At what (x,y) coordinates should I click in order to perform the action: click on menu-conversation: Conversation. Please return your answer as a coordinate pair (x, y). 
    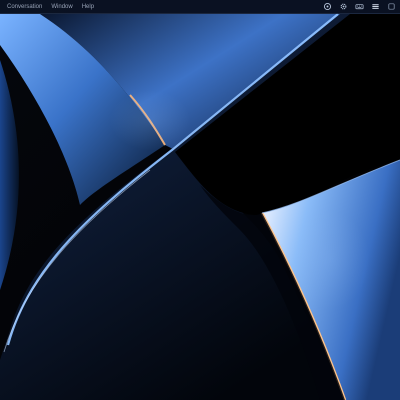
    Looking at the image, I should click on (24, 7).